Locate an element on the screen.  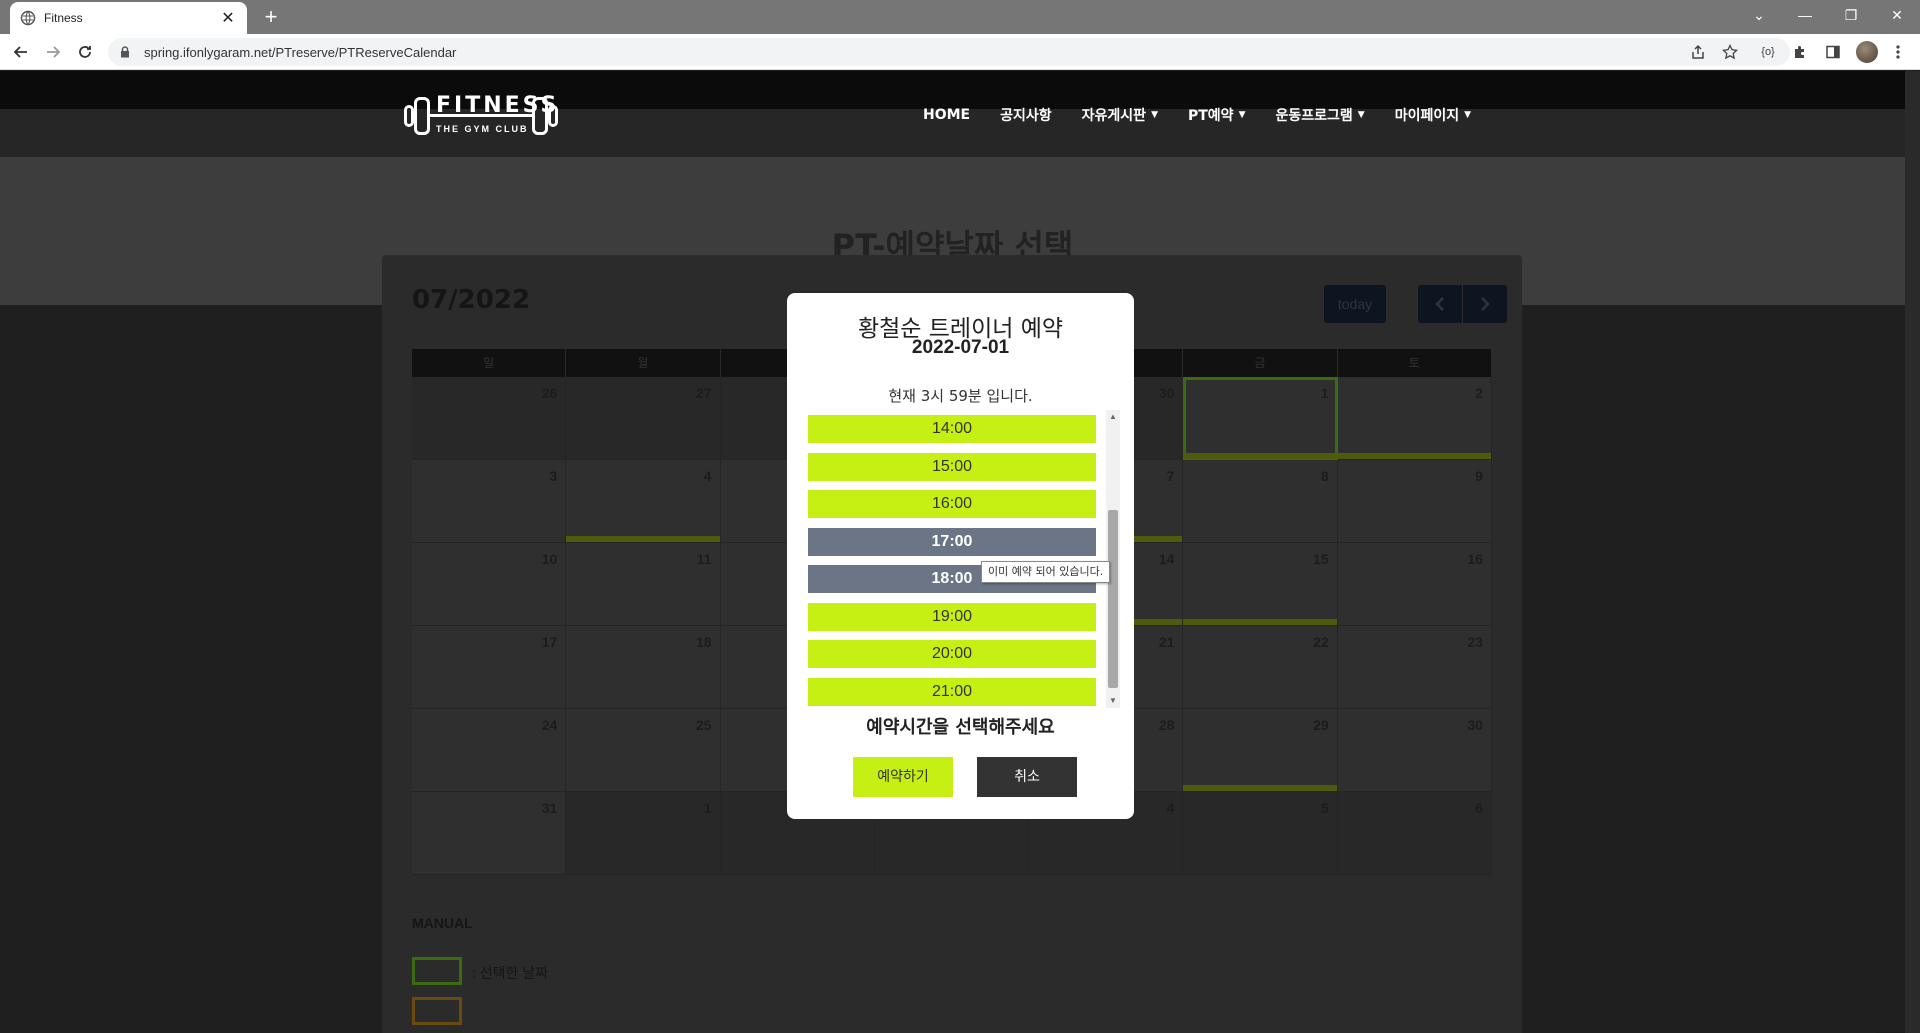
scroll-down-arrow-icon: ▼ is located at coordinates (1113, 701).